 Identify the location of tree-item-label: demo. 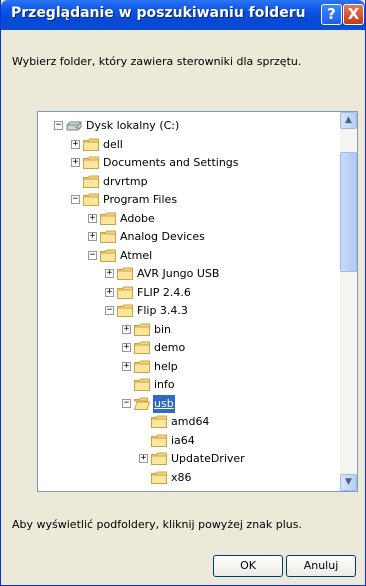
(170, 347).